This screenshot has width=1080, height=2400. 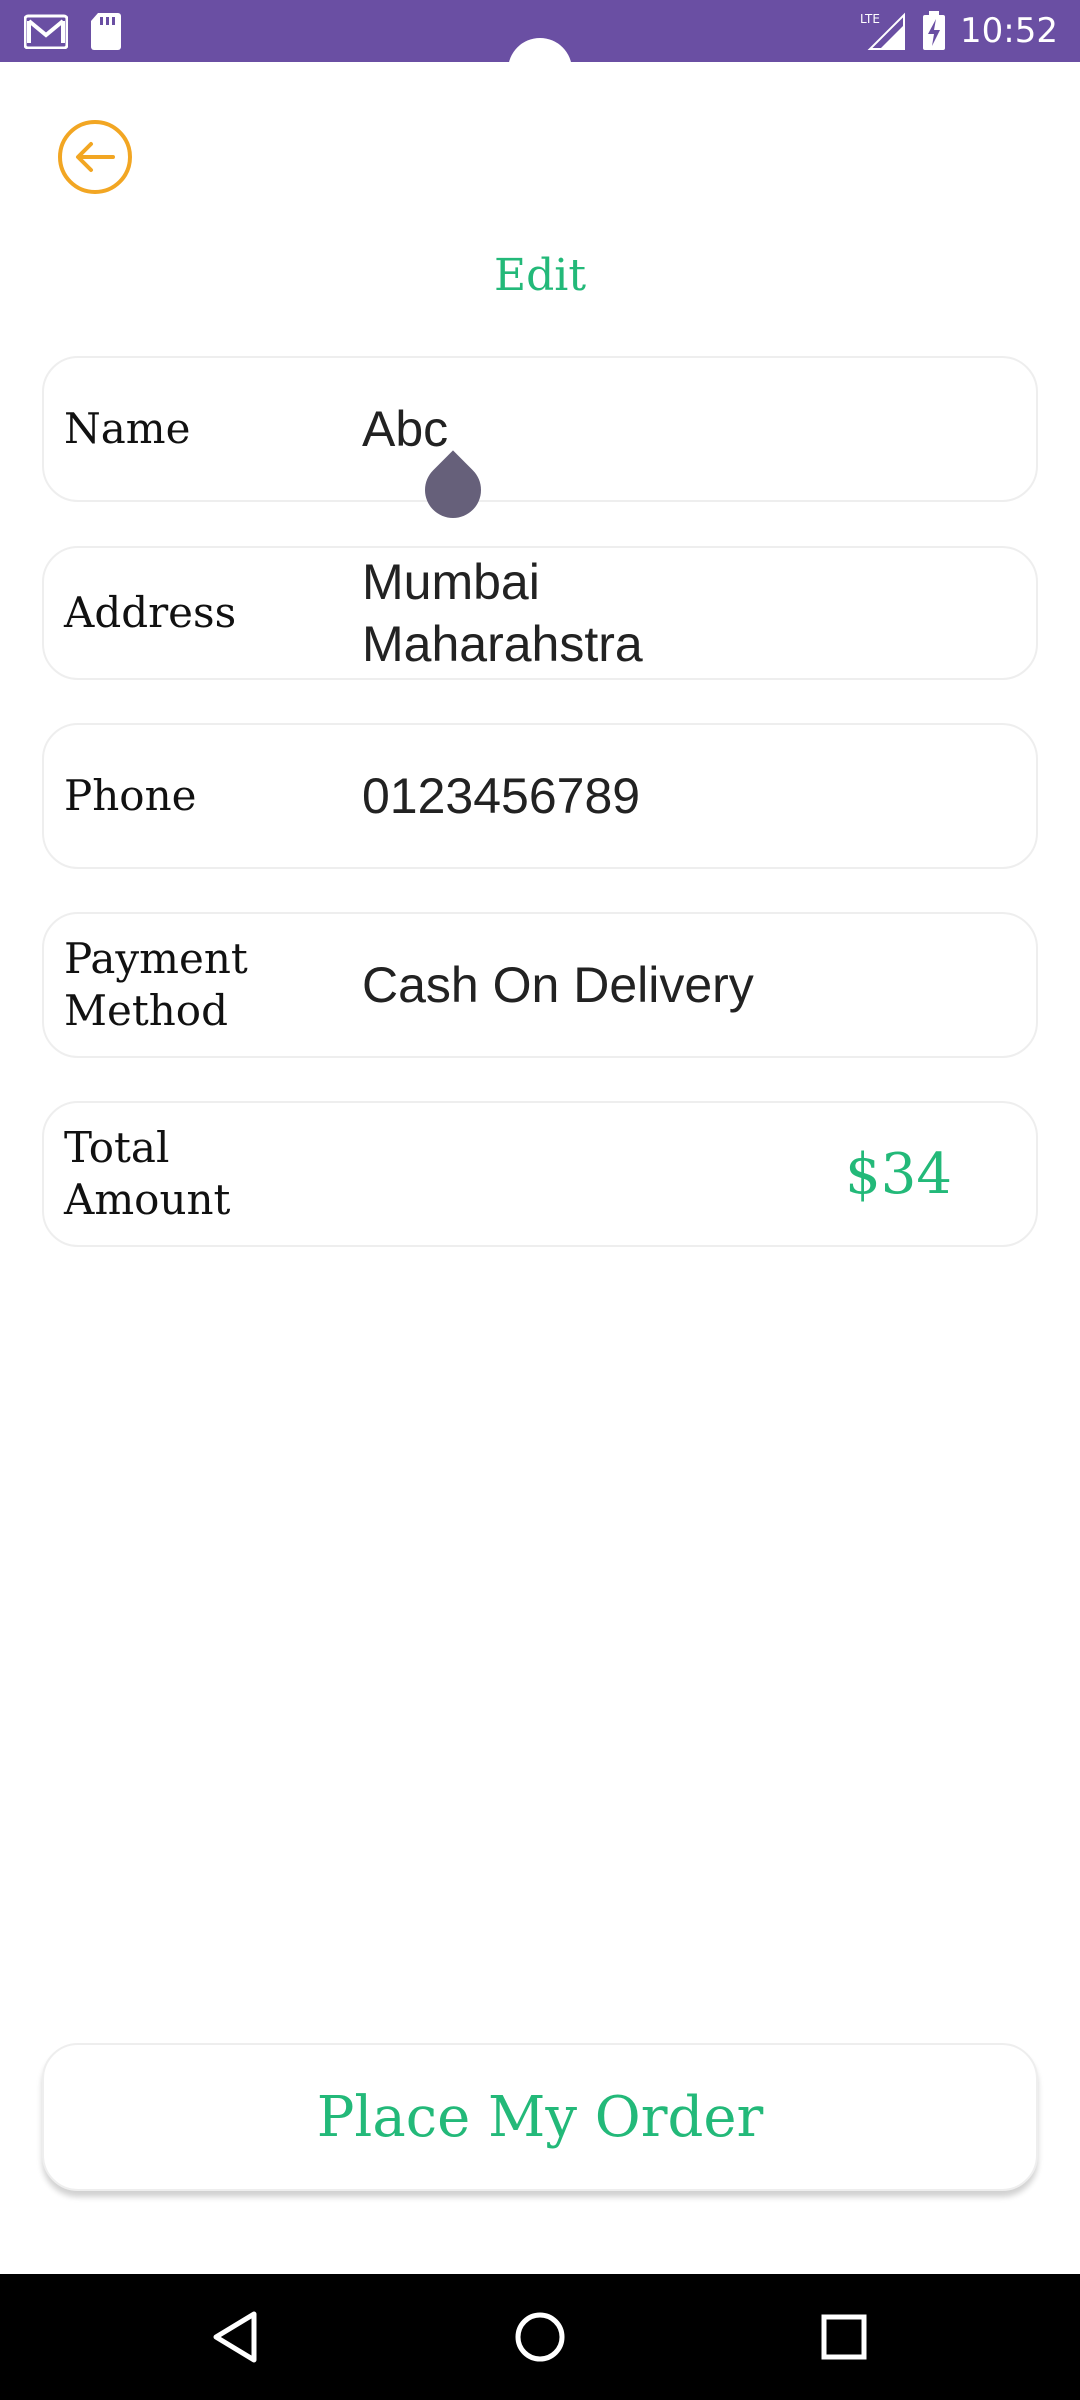 I want to click on address-row: Address Mumbai Maharahstra, so click(x=540, y=613).